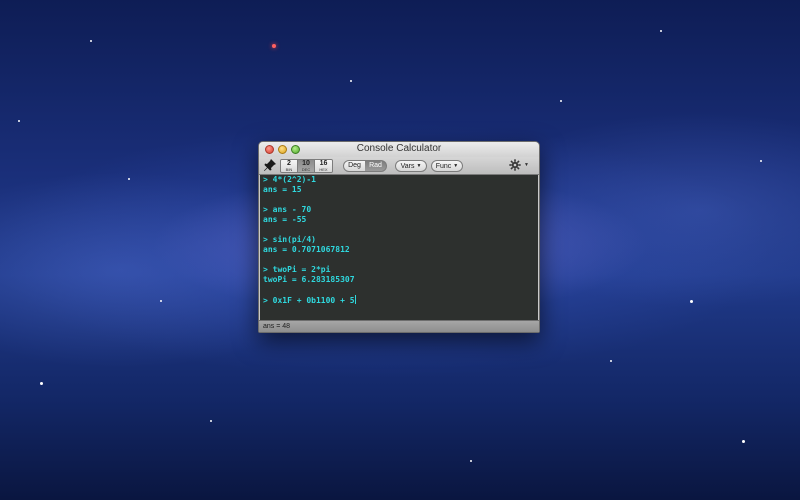 This screenshot has width=800, height=500. I want to click on func-label: Func, so click(443, 166).